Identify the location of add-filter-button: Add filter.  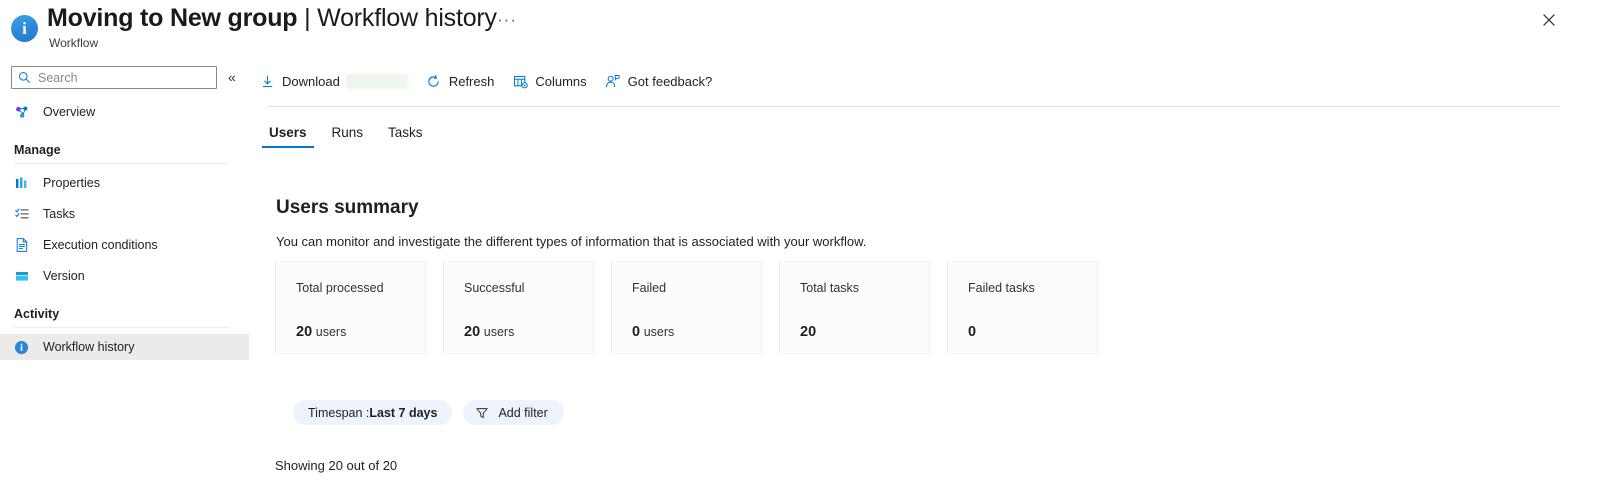
(513, 412).